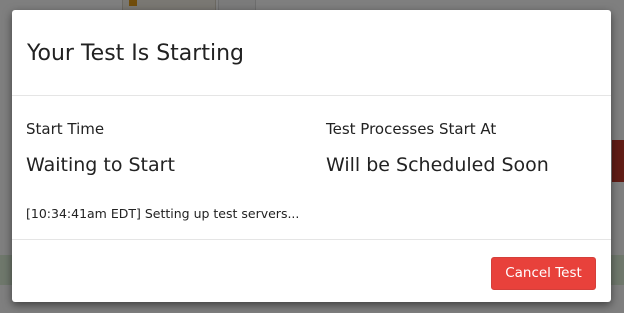 Image resolution: width=624 pixels, height=313 pixels. Describe the element at coordinates (65, 129) in the screenshot. I see `start-time-label: Start Time` at that location.